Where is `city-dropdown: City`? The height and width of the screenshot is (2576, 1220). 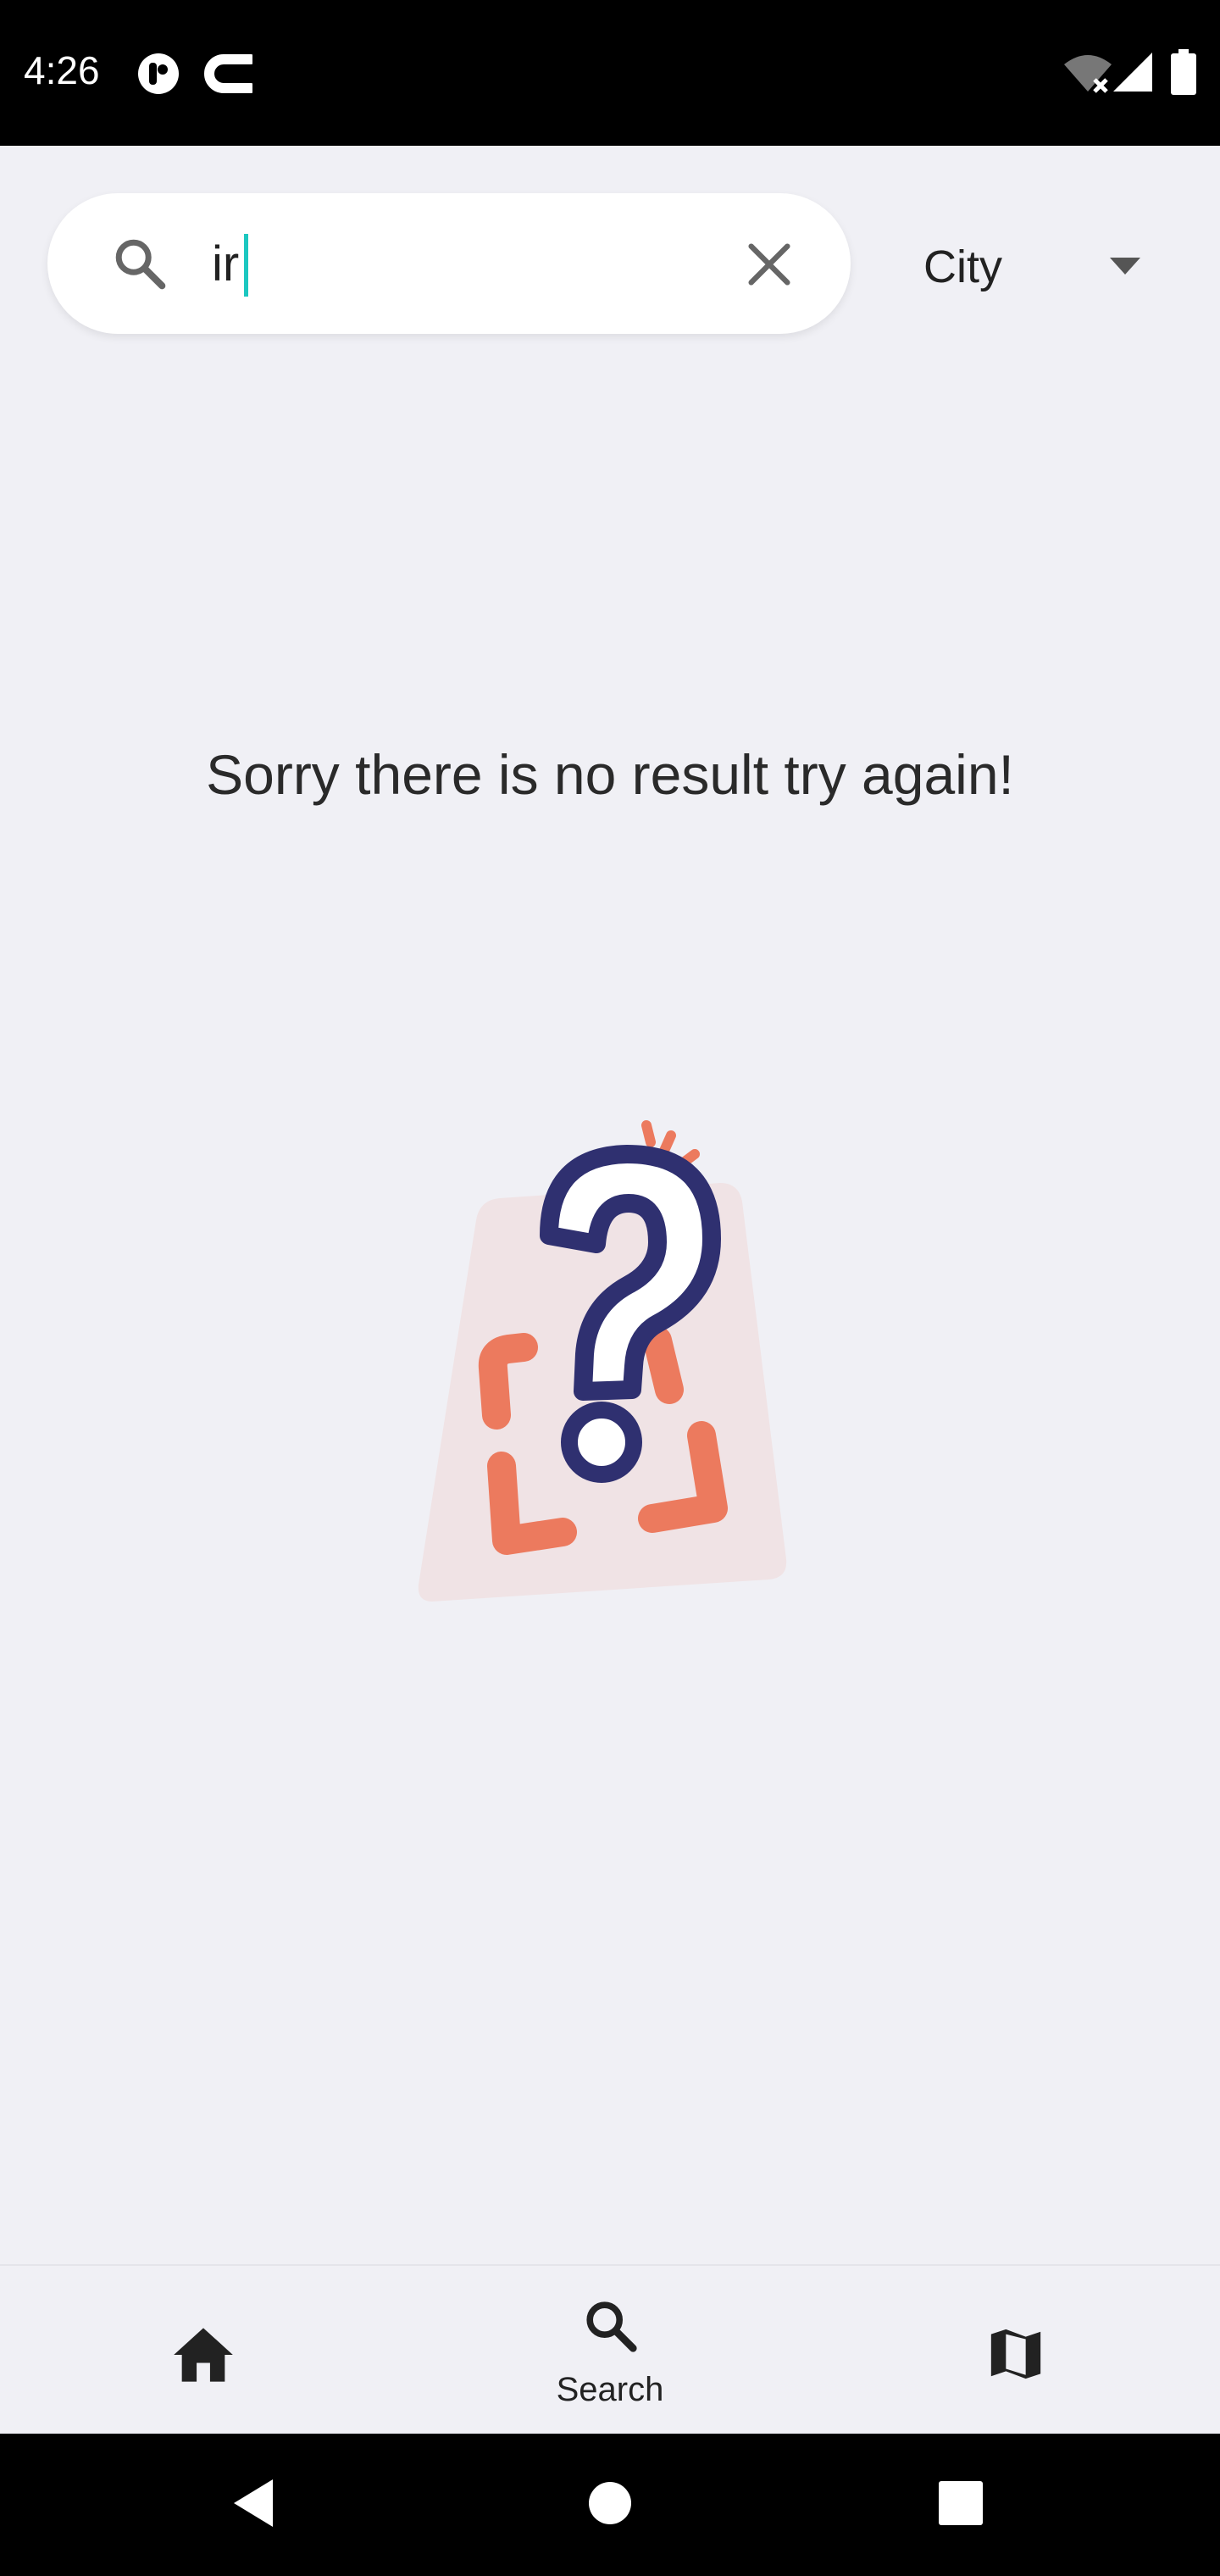
city-dropdown: City is located at coordinates (1025, 267).